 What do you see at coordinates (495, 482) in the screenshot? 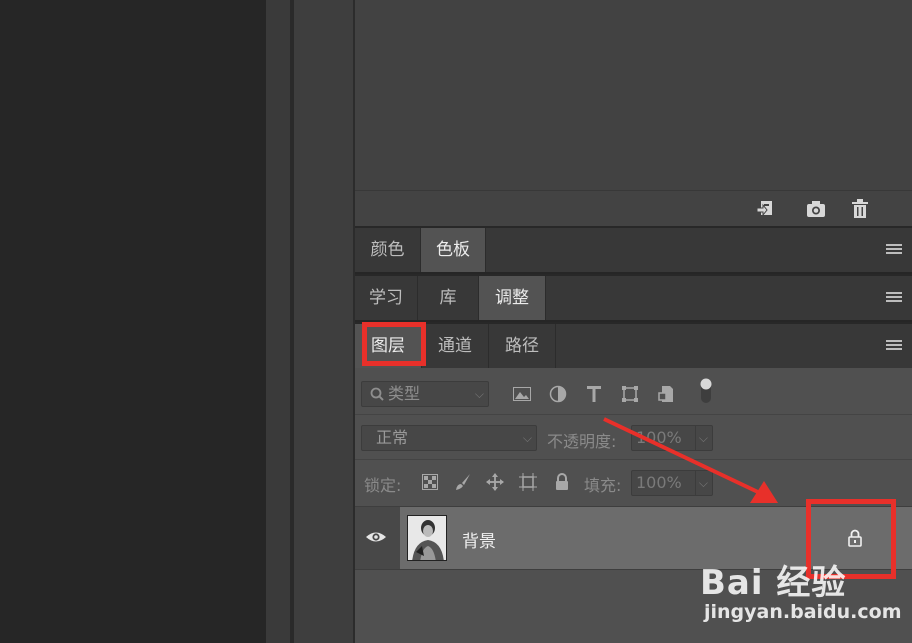
I see `lock-position-icon` at bounding box center [495, 482].